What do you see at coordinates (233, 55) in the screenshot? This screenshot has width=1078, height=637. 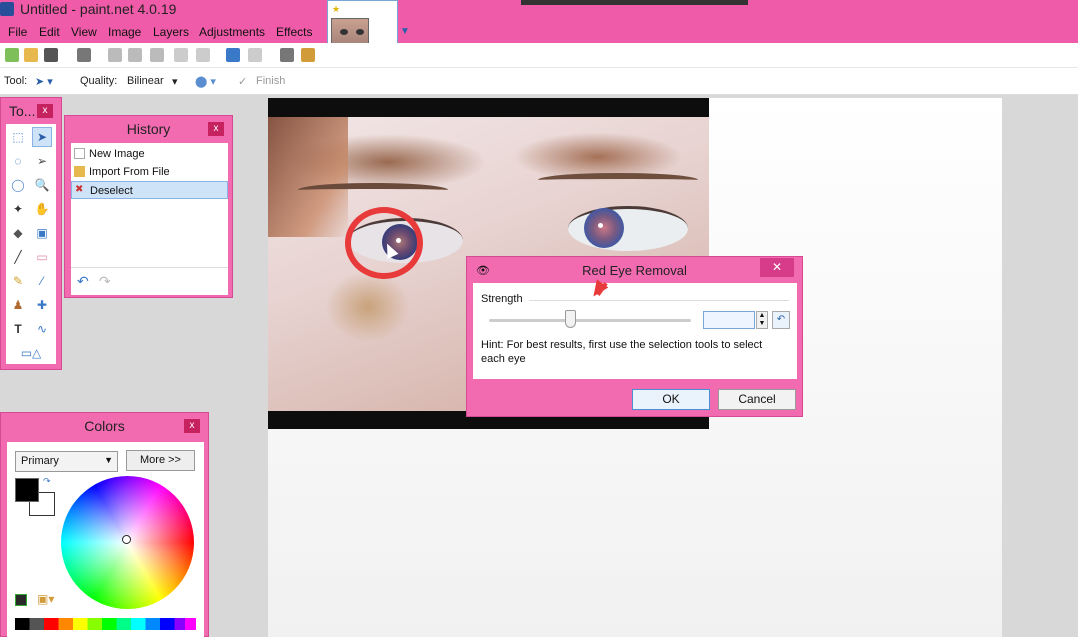 I see `undo-icon` at bounding box center [233, 55].